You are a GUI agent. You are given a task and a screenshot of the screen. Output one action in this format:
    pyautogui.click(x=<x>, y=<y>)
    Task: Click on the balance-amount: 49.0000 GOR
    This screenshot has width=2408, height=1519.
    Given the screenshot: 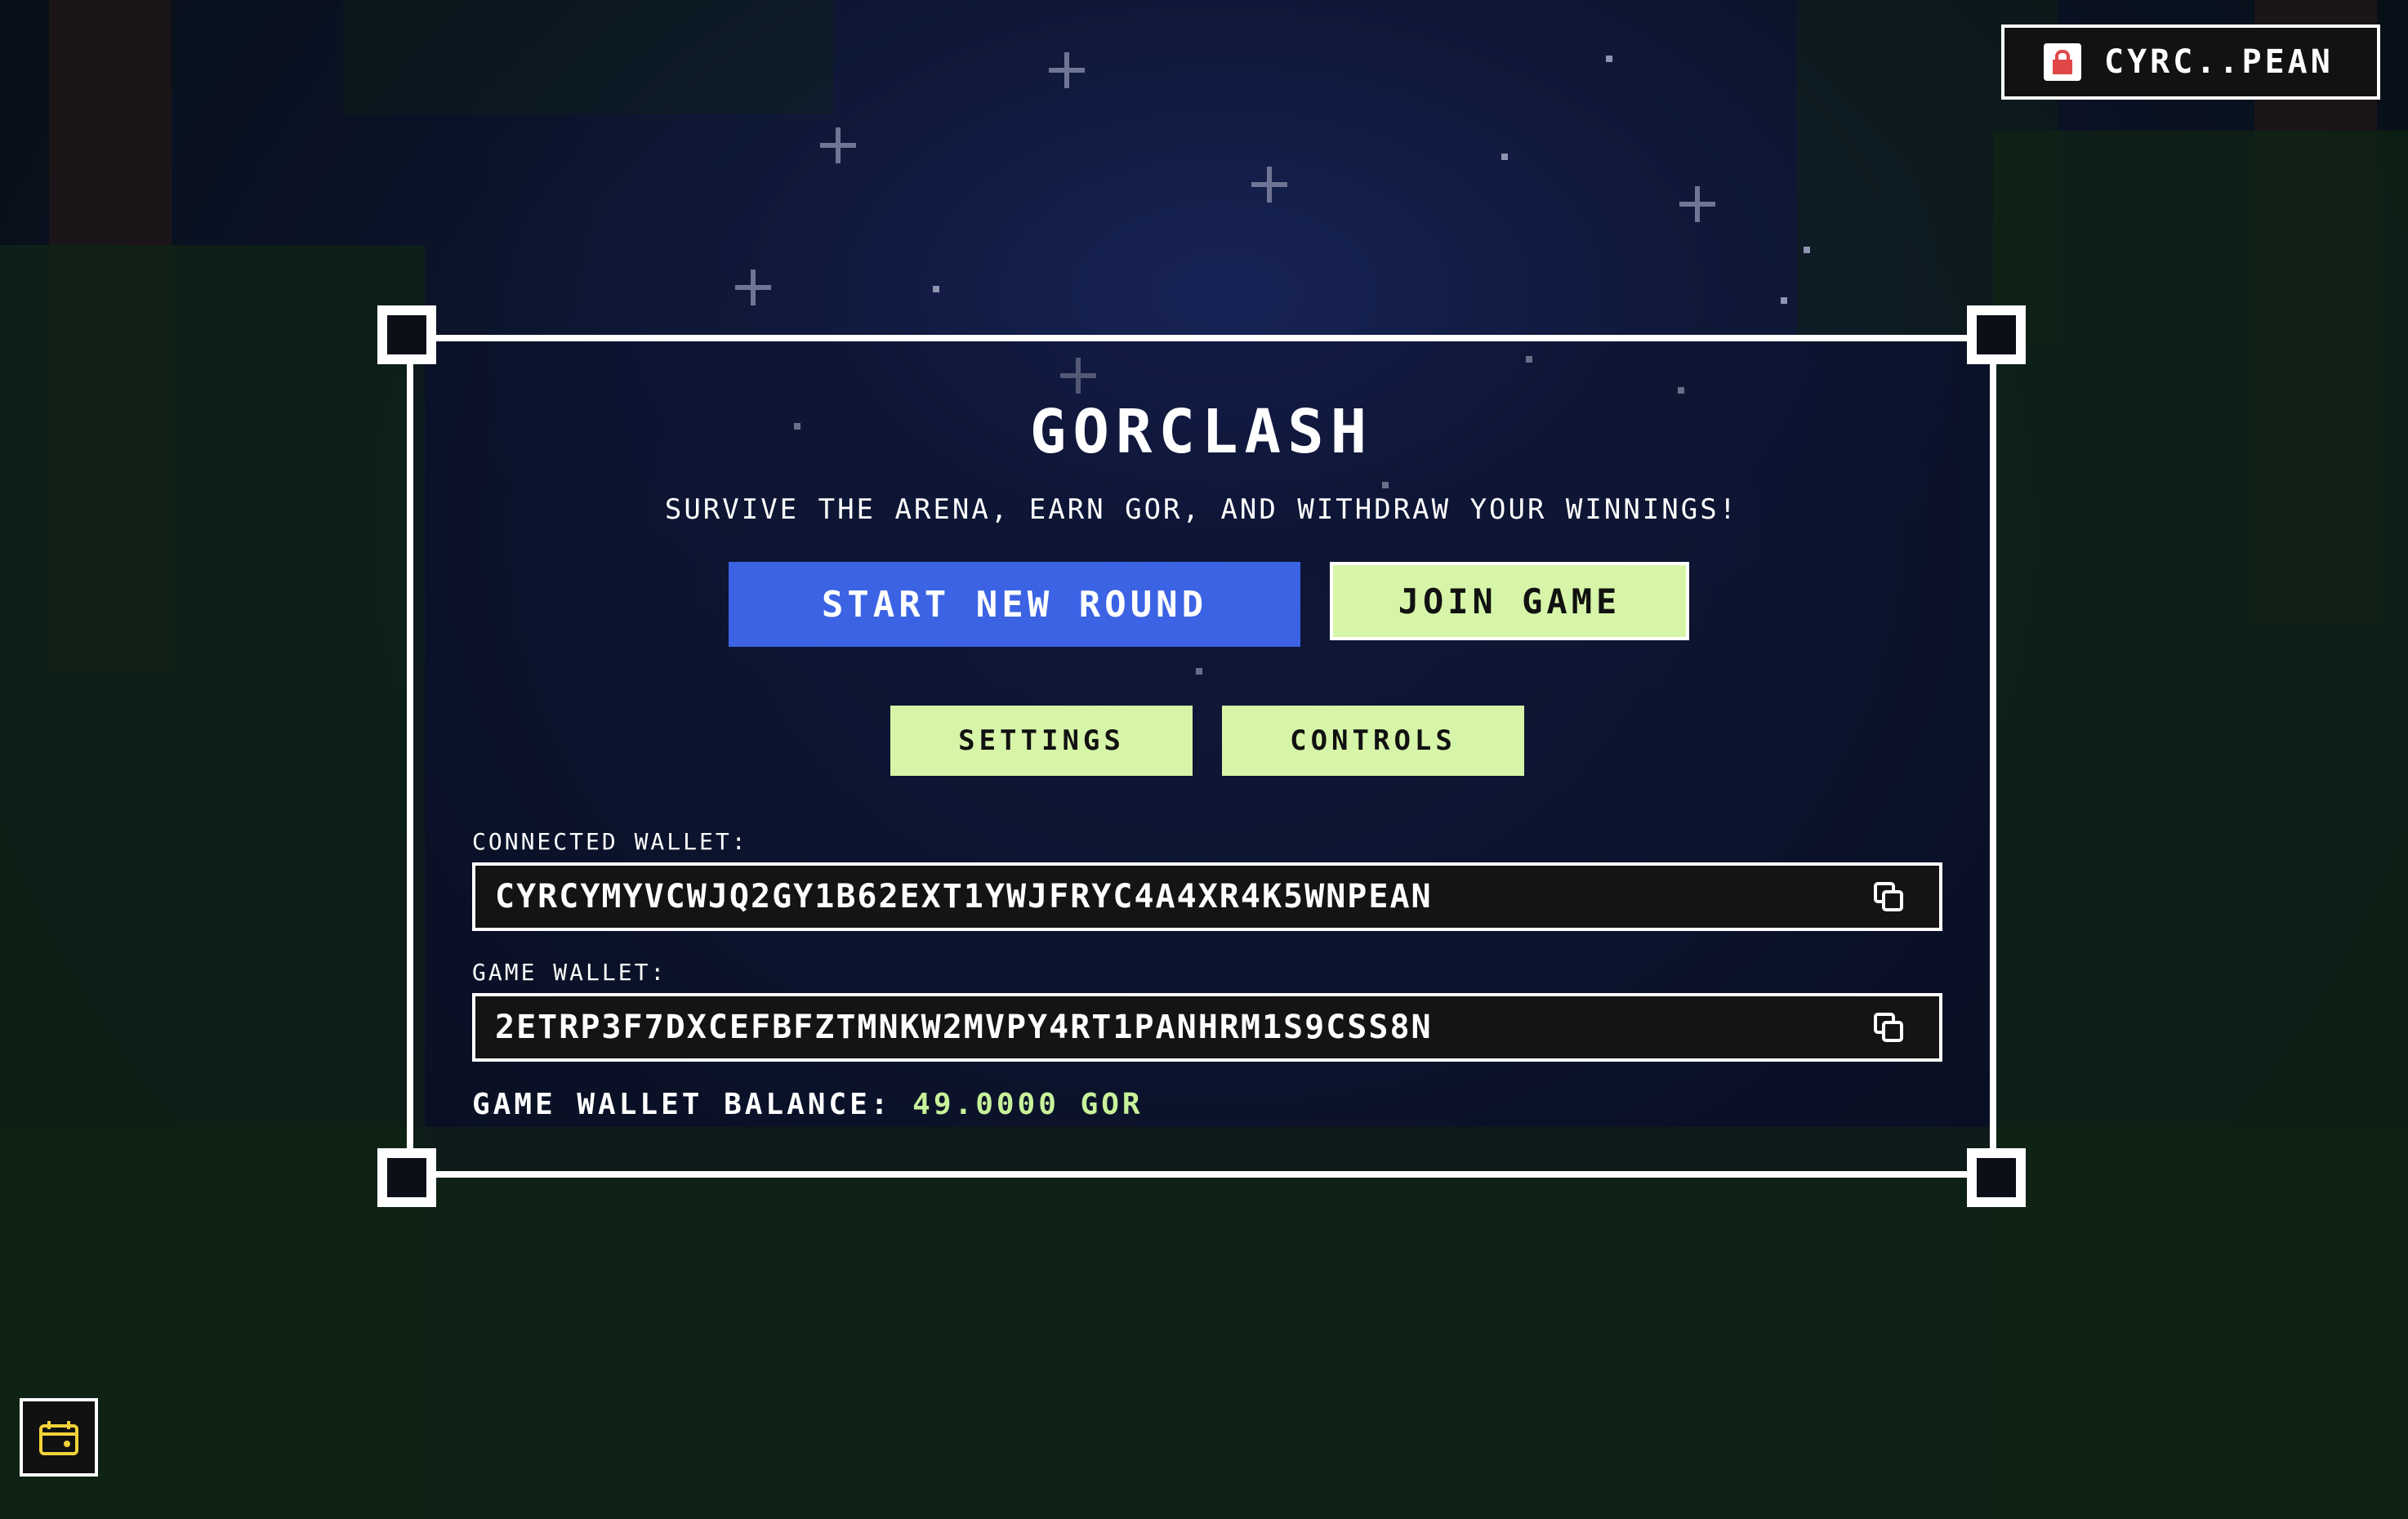 What is the action you would take?
    pyautogui.click(x=1028, y=1104)
    